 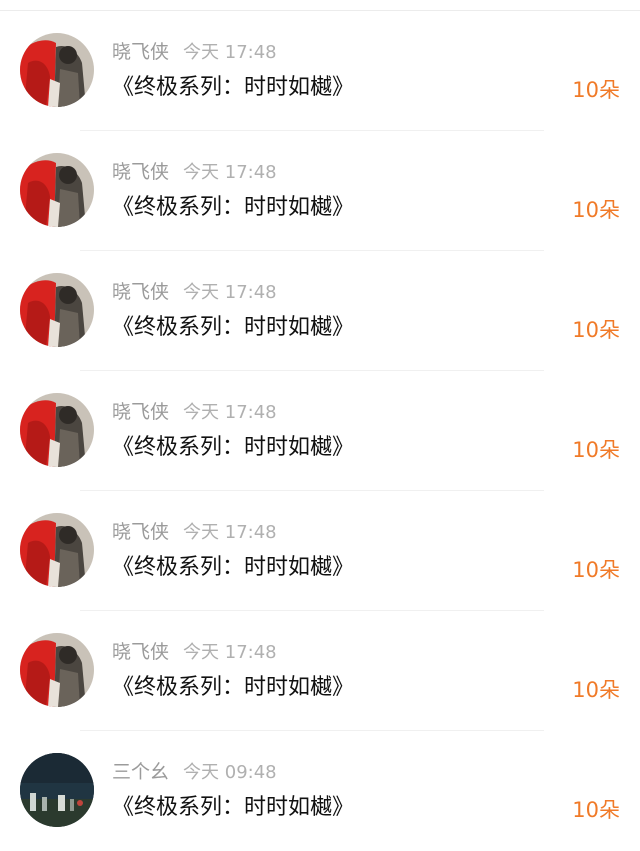 I want to click on comment-time: 今天 09:48, so click(x=230, y=772).